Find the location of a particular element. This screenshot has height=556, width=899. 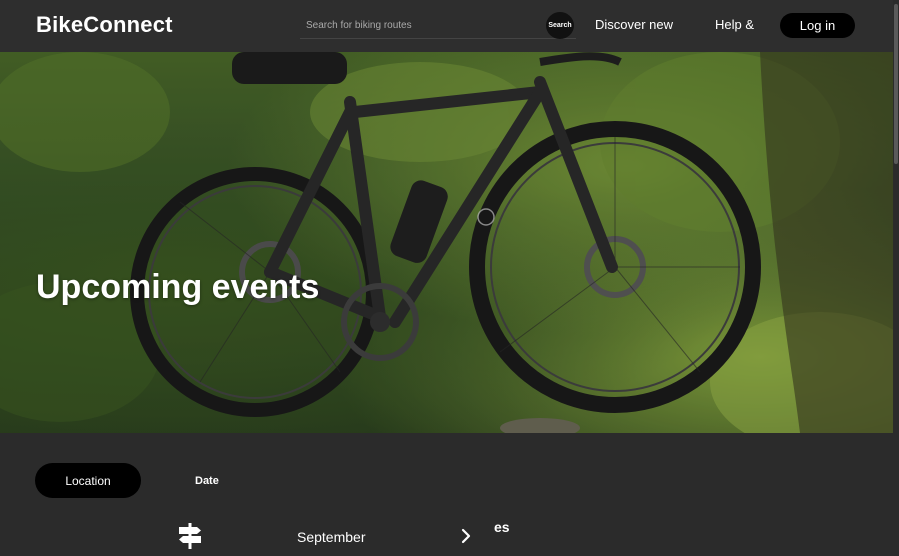

signpost-icon is located at coordinates (190, 536).